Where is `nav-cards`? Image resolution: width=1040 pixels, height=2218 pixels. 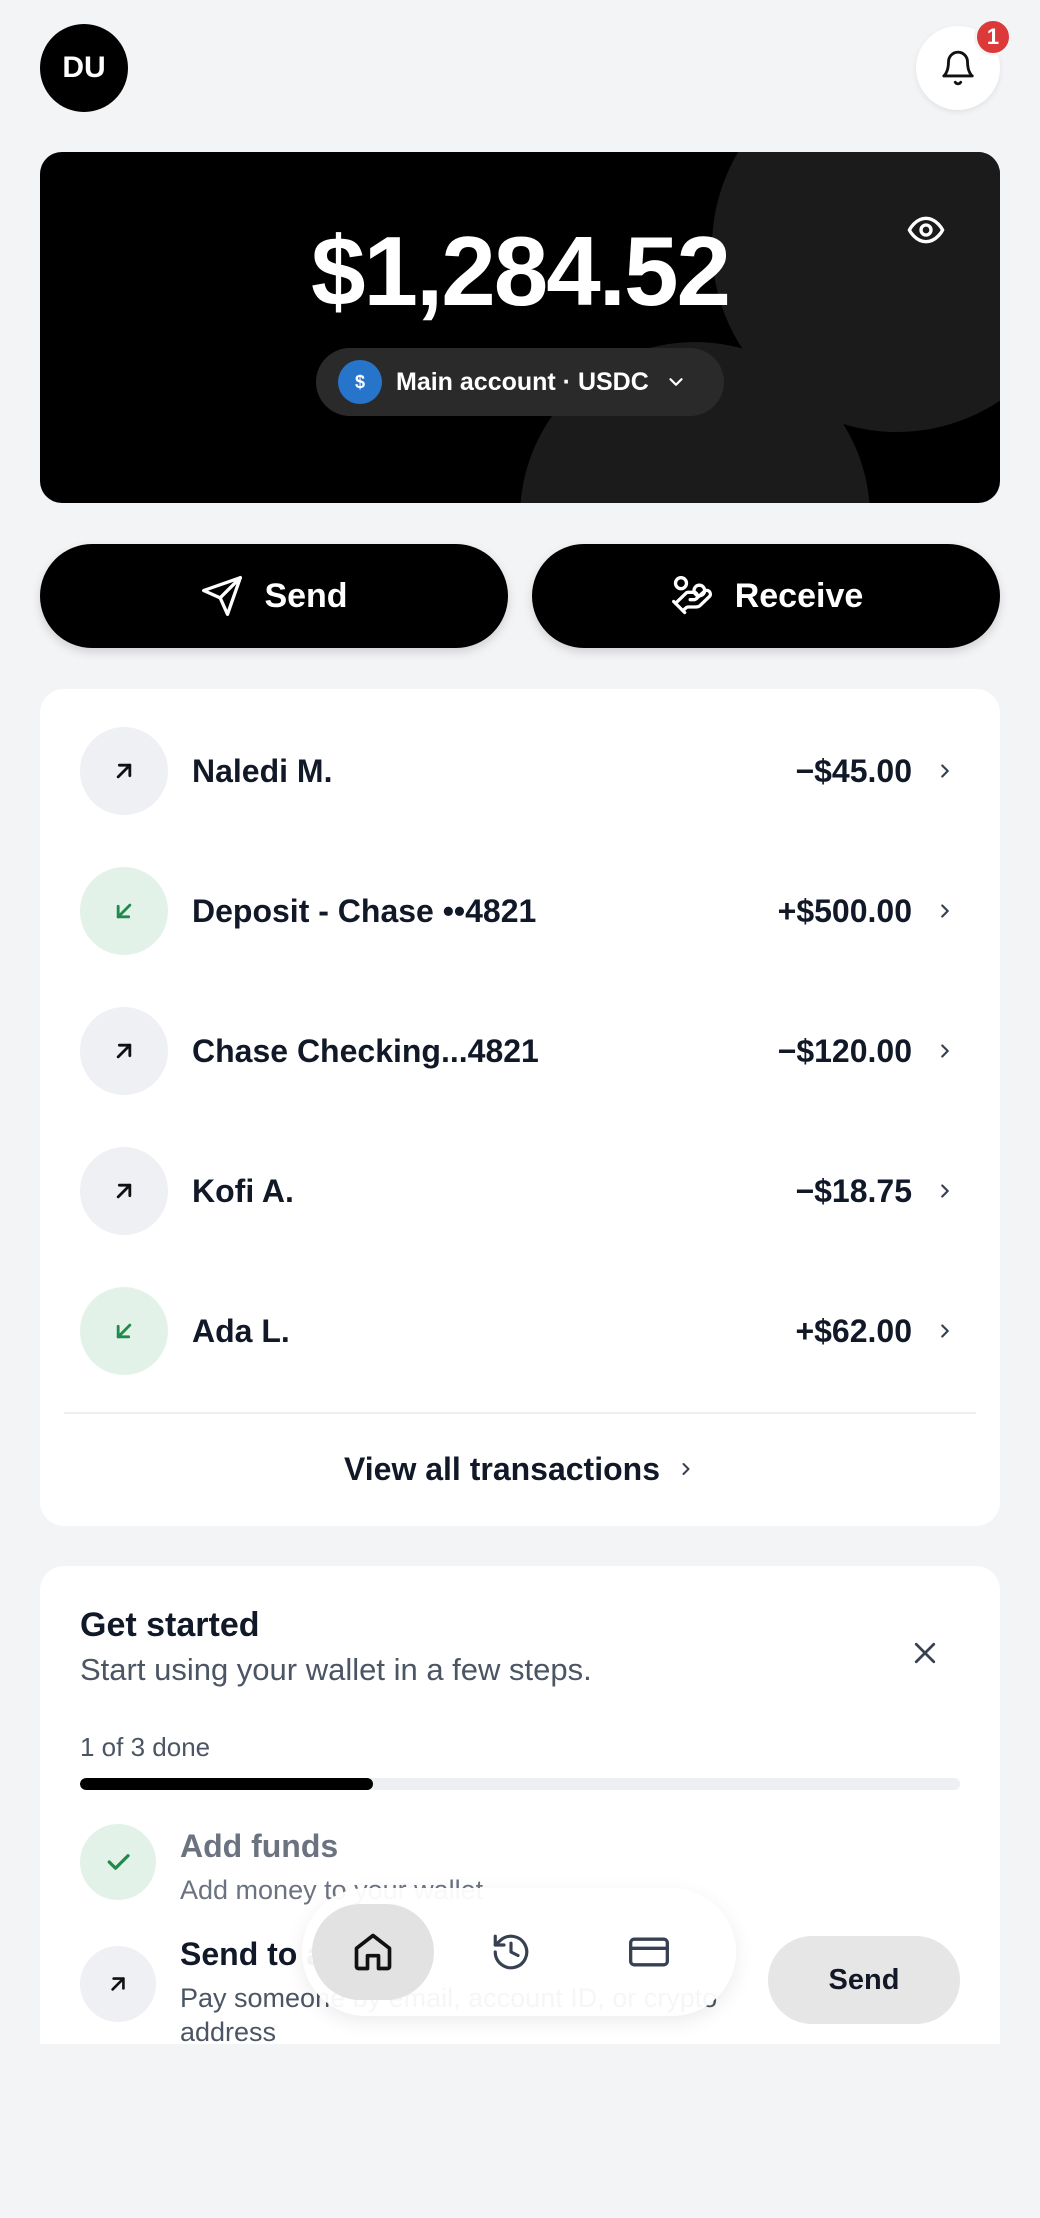 nav-cards is located at coordinates (649, 1952).